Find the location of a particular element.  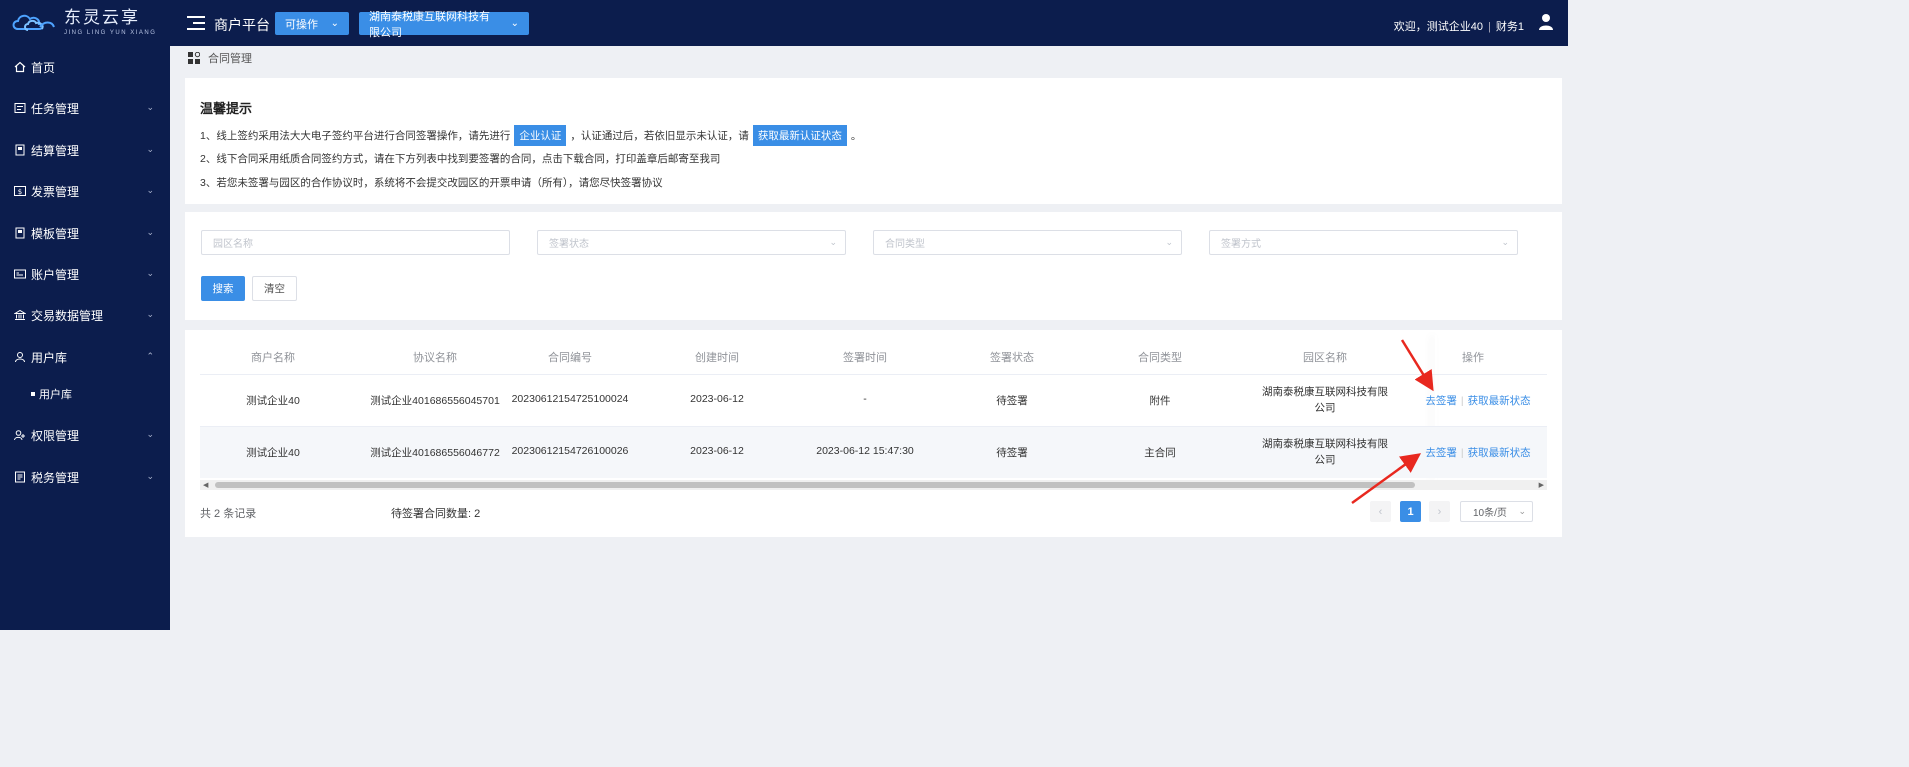

sidebar-item-label: 任务管理 is located at coordinates (55, 108).